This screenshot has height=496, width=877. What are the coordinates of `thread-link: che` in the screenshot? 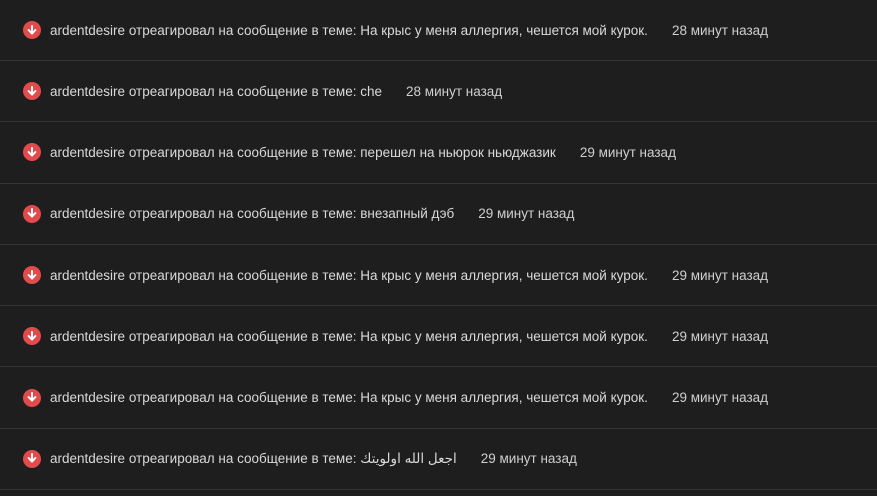 It's located at (371, 91).